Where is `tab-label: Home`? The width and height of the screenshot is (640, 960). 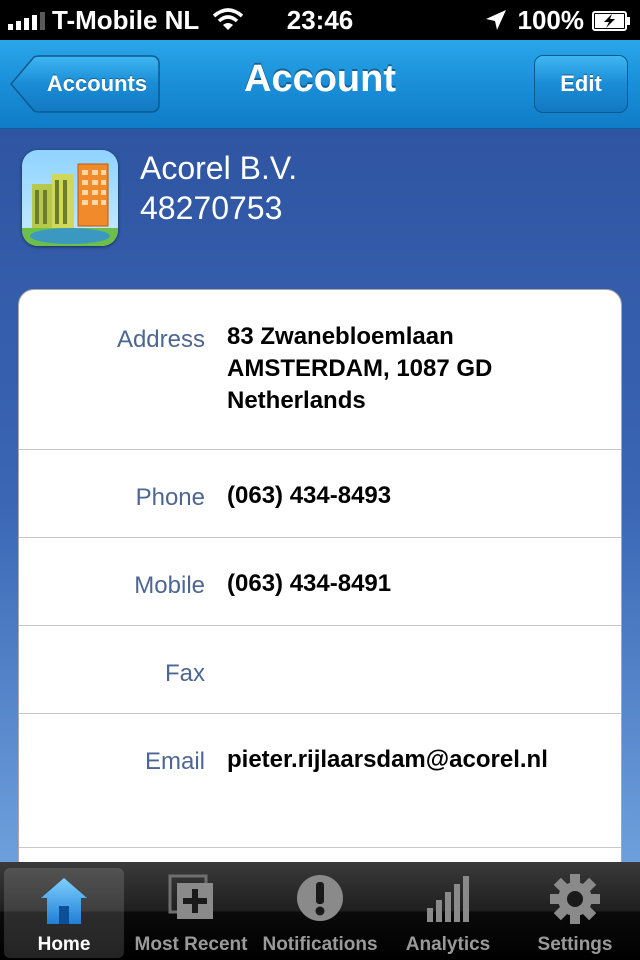
tab-label: Home is located at coordinates (64, 944).